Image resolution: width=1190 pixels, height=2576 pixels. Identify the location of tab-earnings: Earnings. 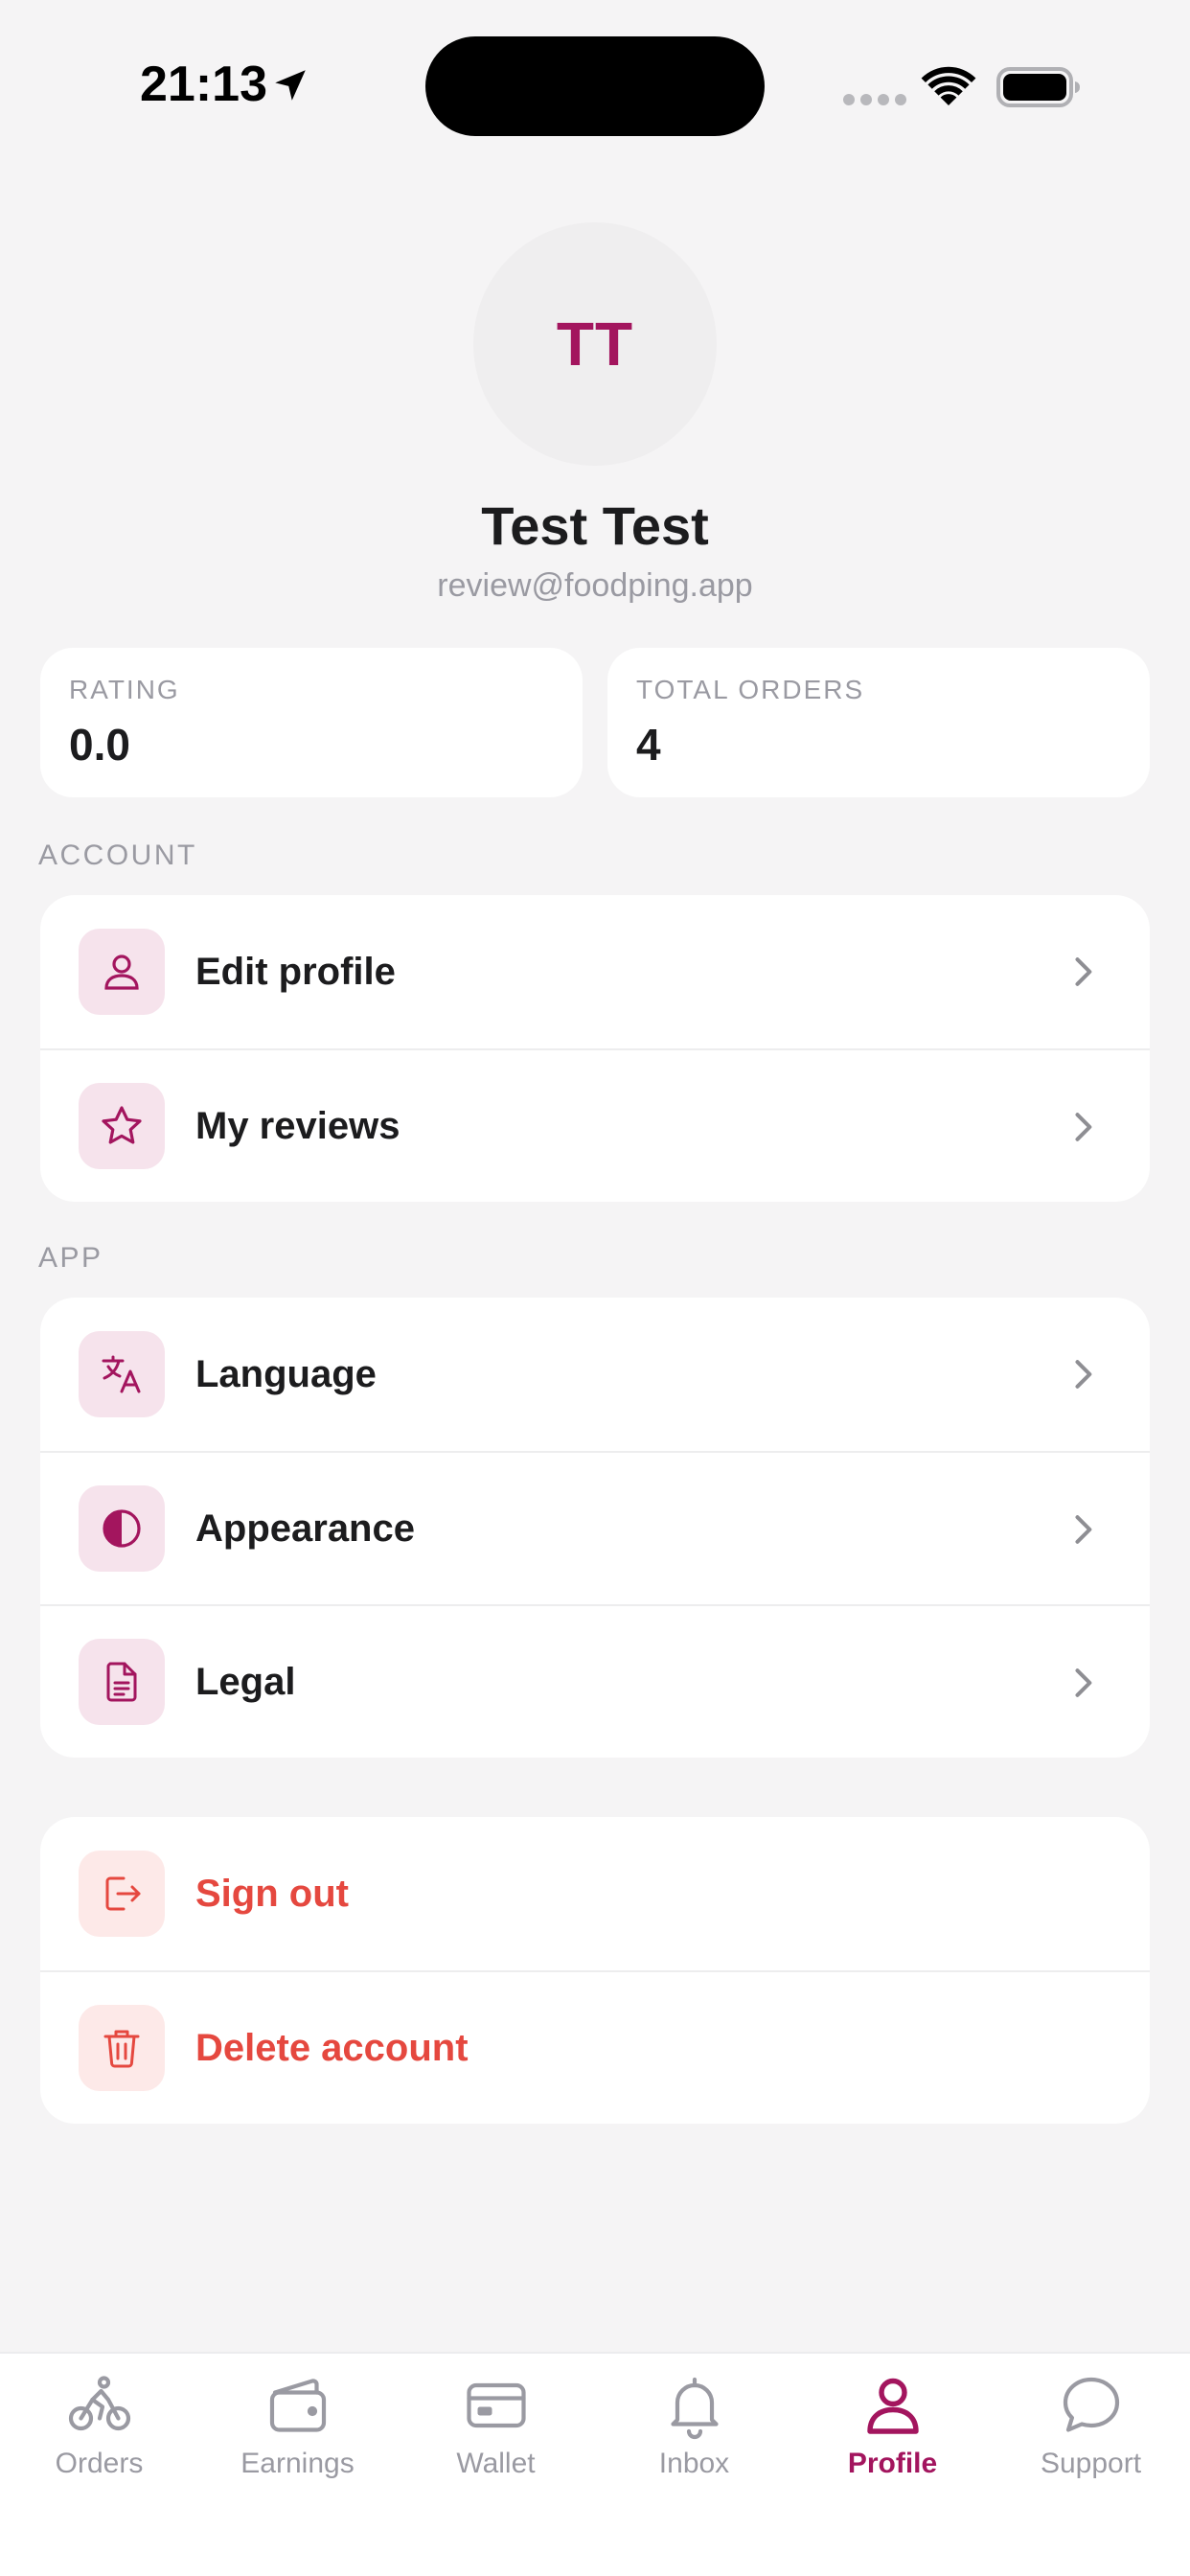
(297, 2443).